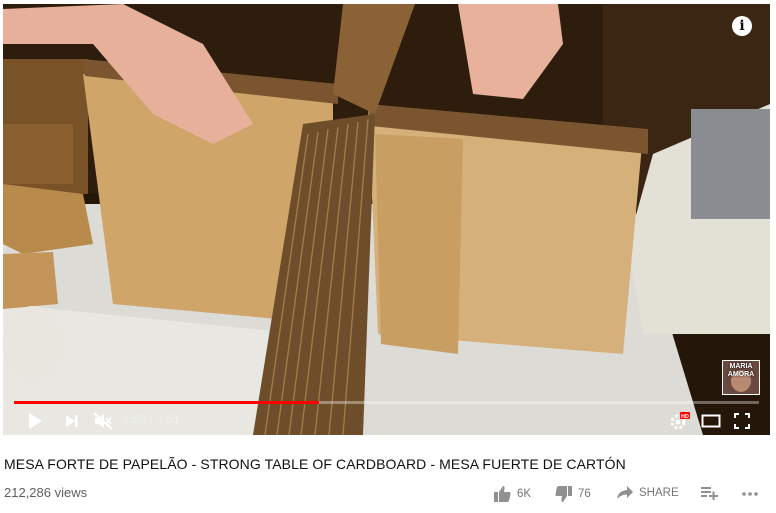  What do you see at coordinates (502, 494) in the screenshot?
I see `thumbs-up-icon` at bounding box center [502, 494].